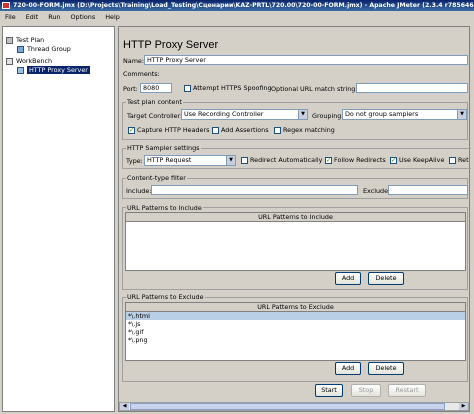 This screenshot has width=474, height=414. What do you see at coordinates (32, 17) in the screenshot?
I see `menu-edit: Edit` at bounding box center [32, 17].